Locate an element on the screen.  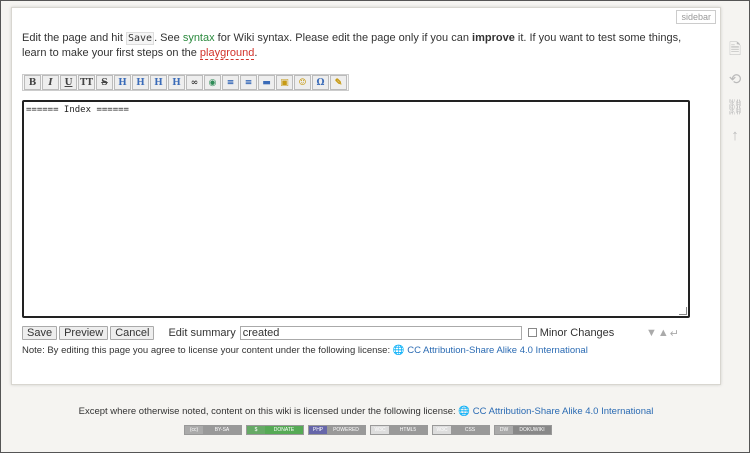
editor-size-controls: ▼ ▲ ↵ is located at coordinates (662, 333).